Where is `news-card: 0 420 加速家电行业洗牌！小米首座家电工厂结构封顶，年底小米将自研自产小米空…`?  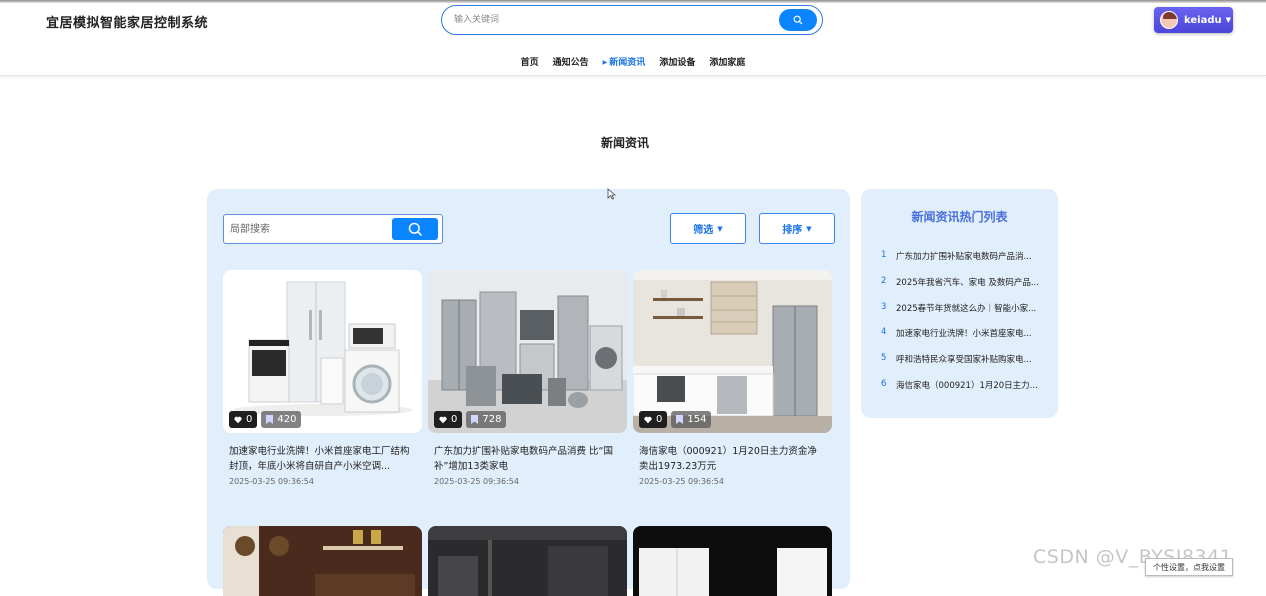 news-card: 0 420 加速家电行业洗牌！小米首座家电工厂结构封顶，年底小米将自研自产小米空… is located at coordinates (322, 378).